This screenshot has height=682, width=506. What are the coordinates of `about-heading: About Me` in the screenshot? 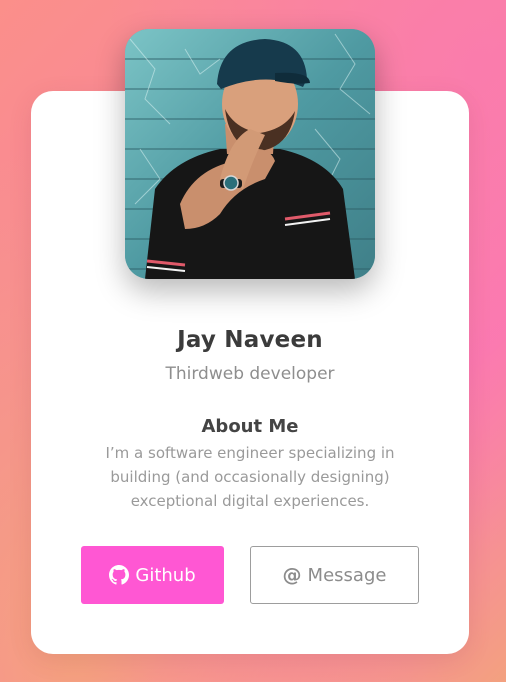 It's located at (250, 426).